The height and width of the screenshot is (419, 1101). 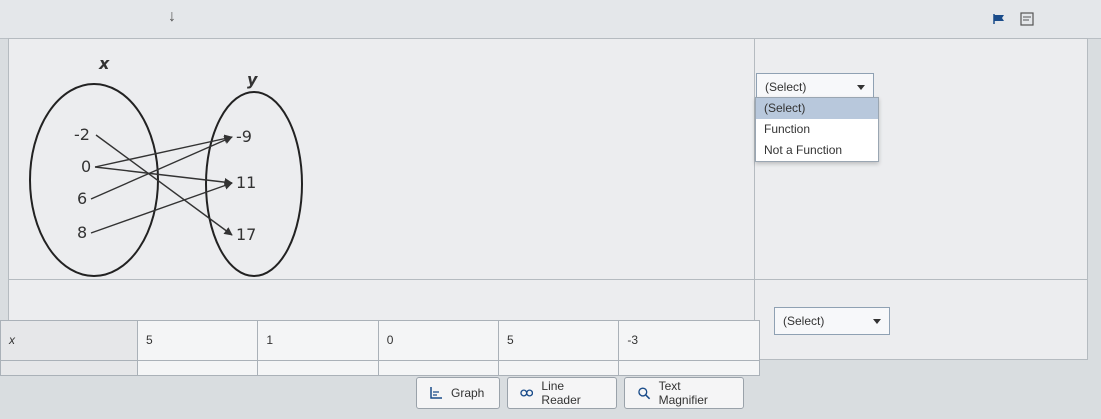 I want to click on select-dropdown-1: (Select), so click(x=815, y=86).